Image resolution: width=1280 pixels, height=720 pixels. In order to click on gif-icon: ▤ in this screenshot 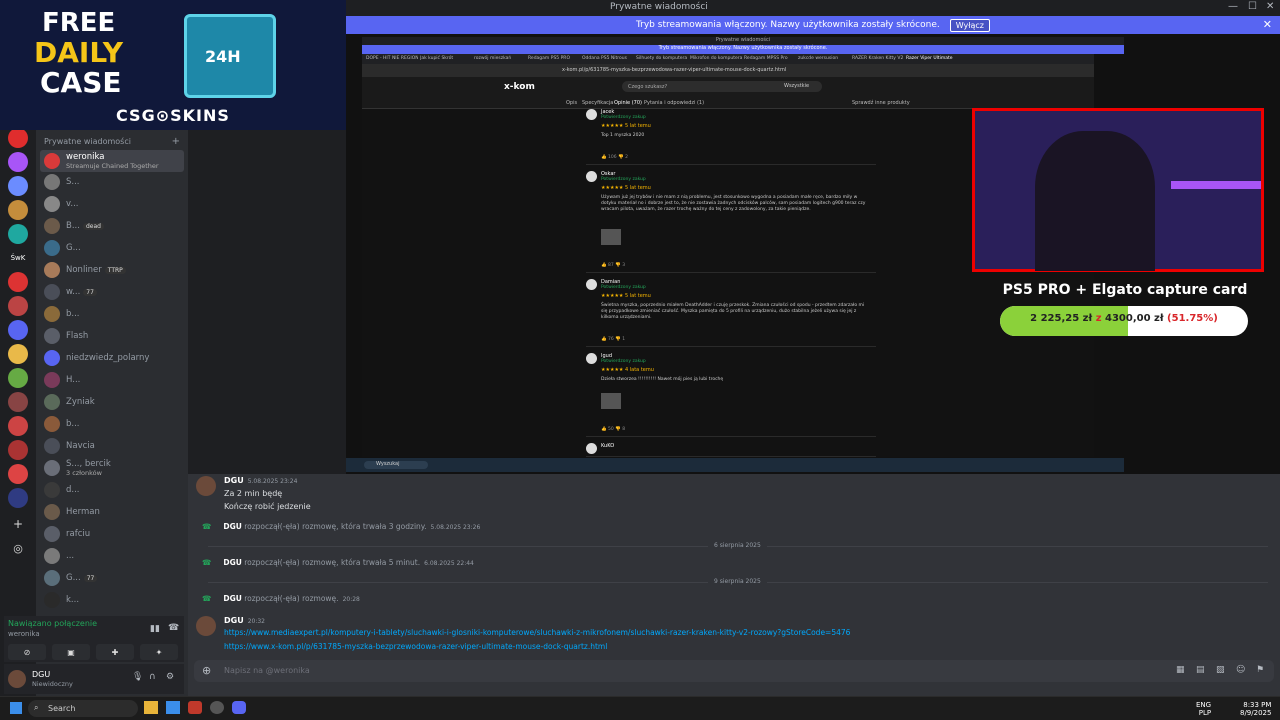, I will do `click(1200, 670)`.